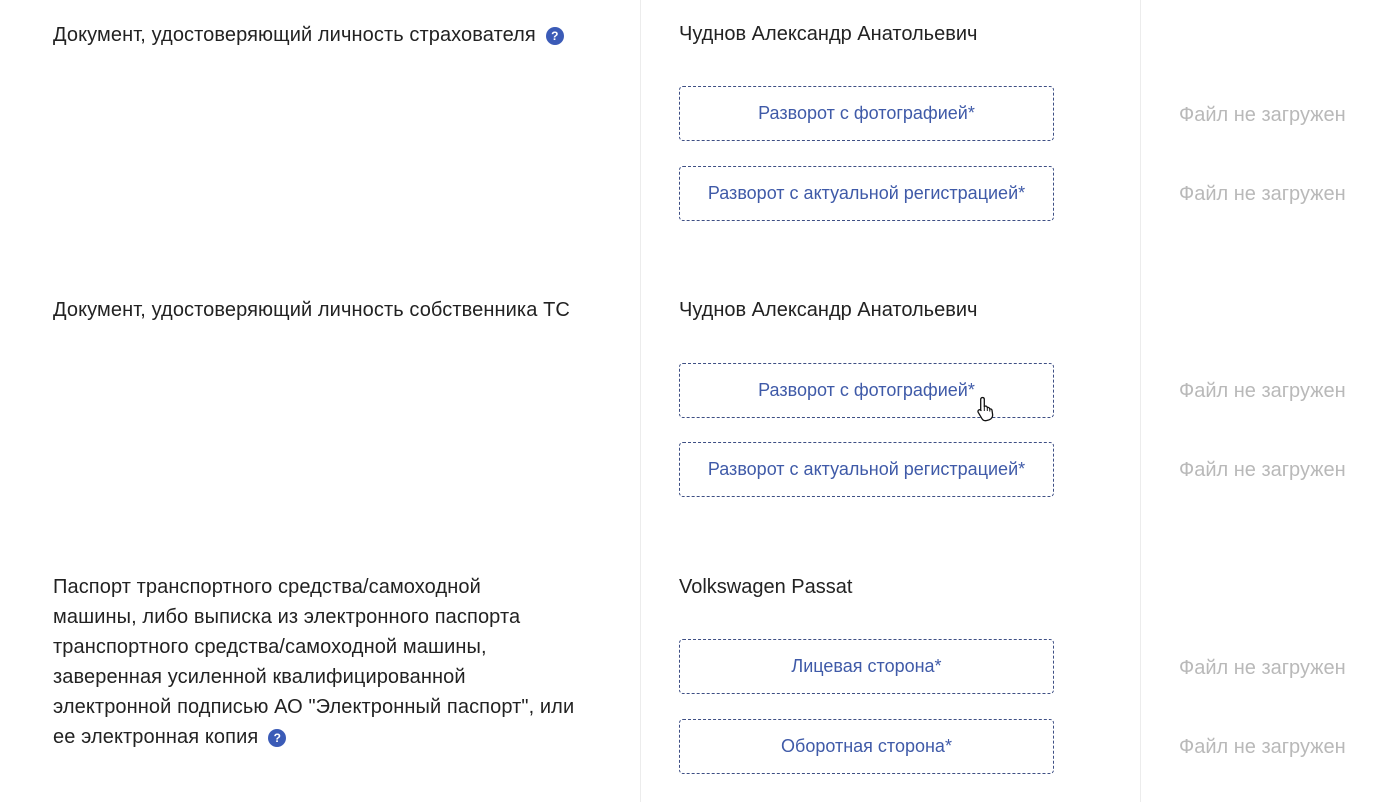  I want to click on column-divider-right, so click(1140, 401).